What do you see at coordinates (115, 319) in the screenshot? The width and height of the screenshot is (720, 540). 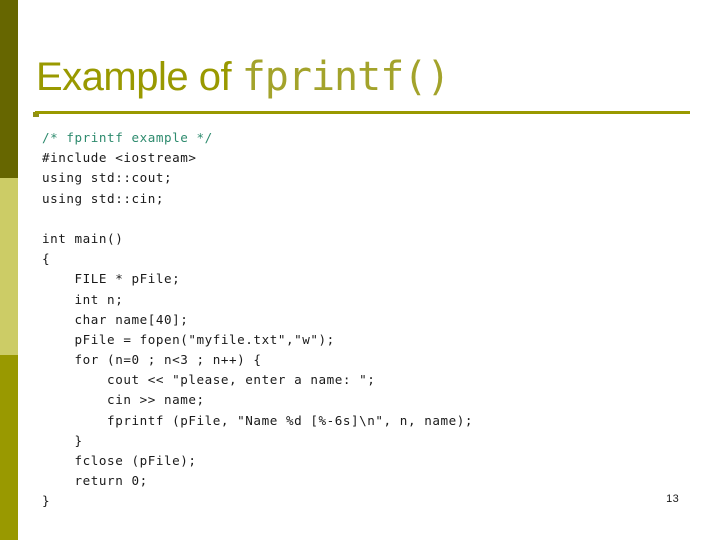 I see `code-line: char name[40];` at bounding box center [115, 319].